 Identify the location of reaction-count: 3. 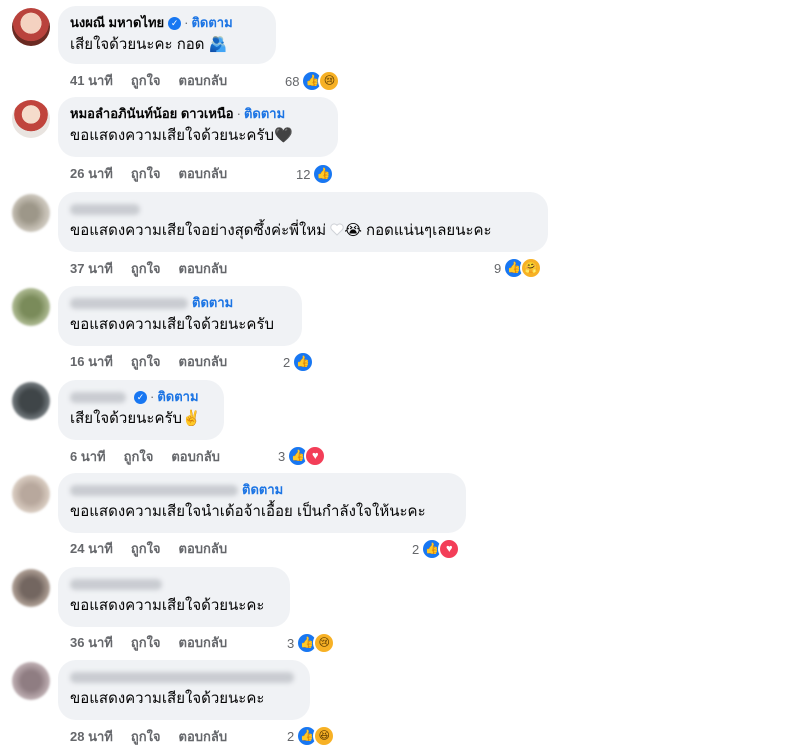
(291, 643).